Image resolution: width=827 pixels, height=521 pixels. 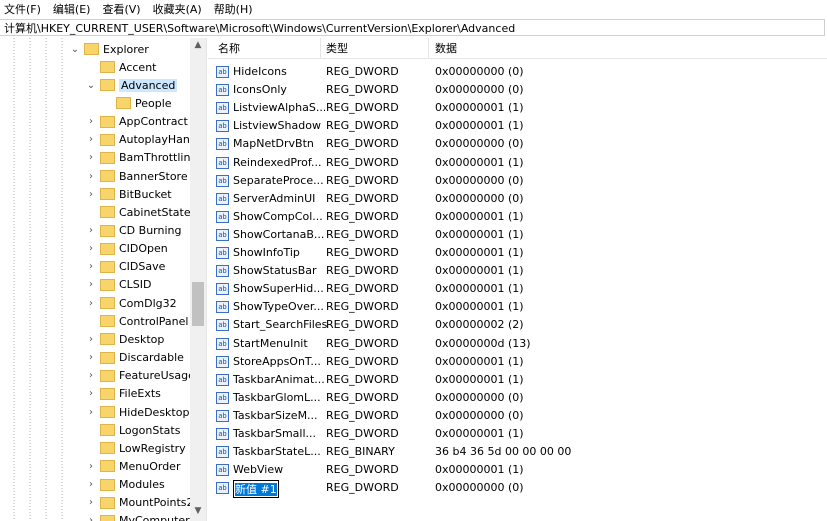 I want to click on tree-item: › HideDesktopI, so click(x=96, y=412).